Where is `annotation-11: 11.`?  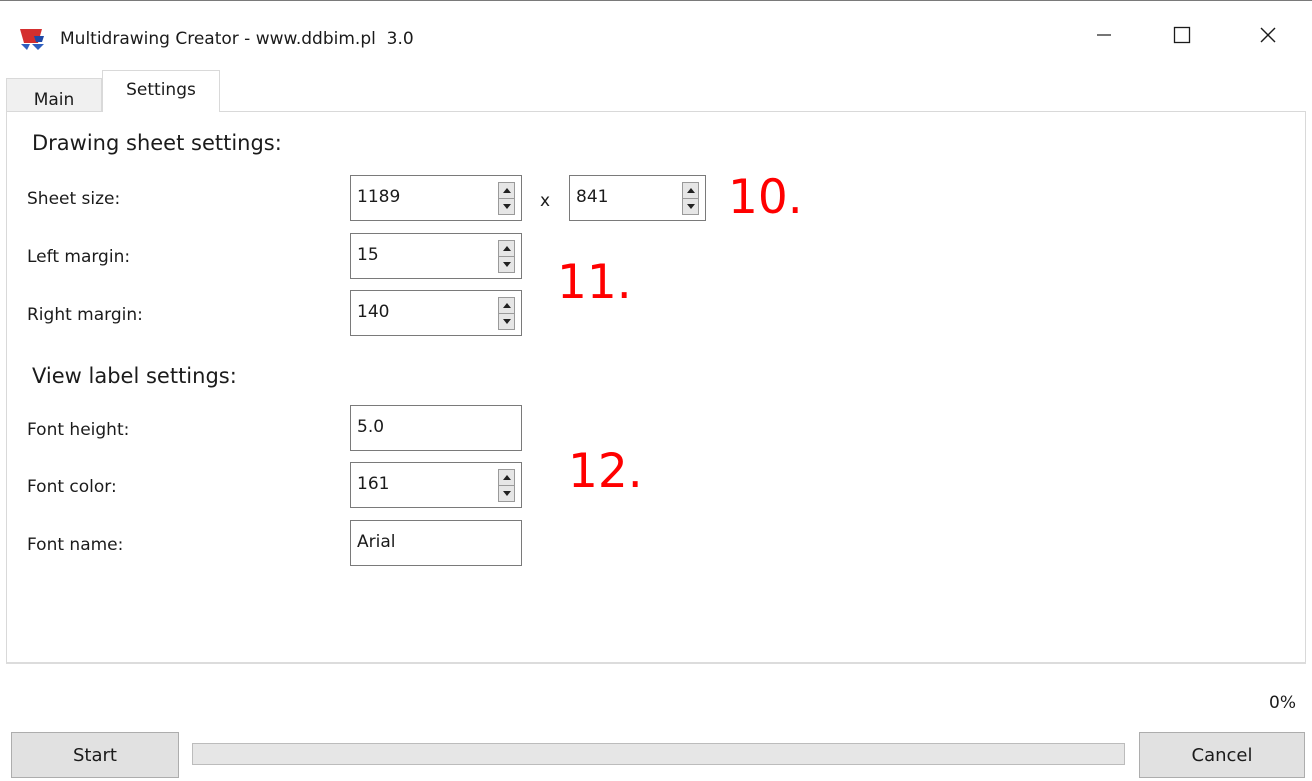
annotation-11: 11. is located at coordinates (594, 282).